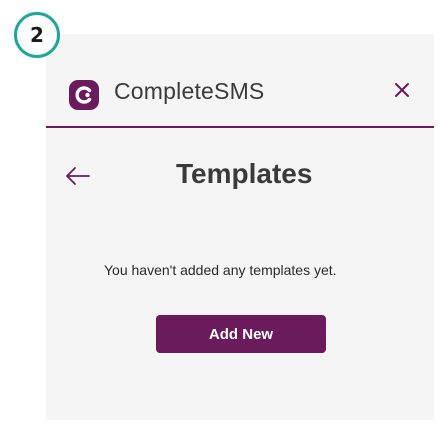 The height and width of the screenshot is (427, 440). I want to click on add-new-button: Add New, so click(241, 334).